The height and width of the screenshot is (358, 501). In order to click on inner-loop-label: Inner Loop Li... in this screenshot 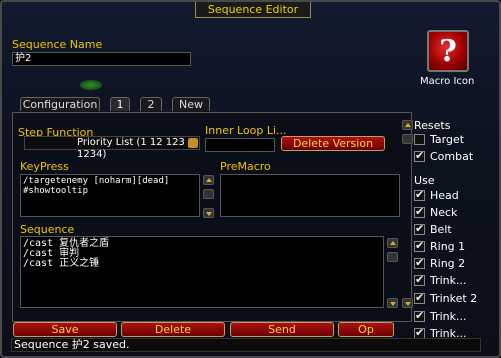, I will do `click(246, 130)`.